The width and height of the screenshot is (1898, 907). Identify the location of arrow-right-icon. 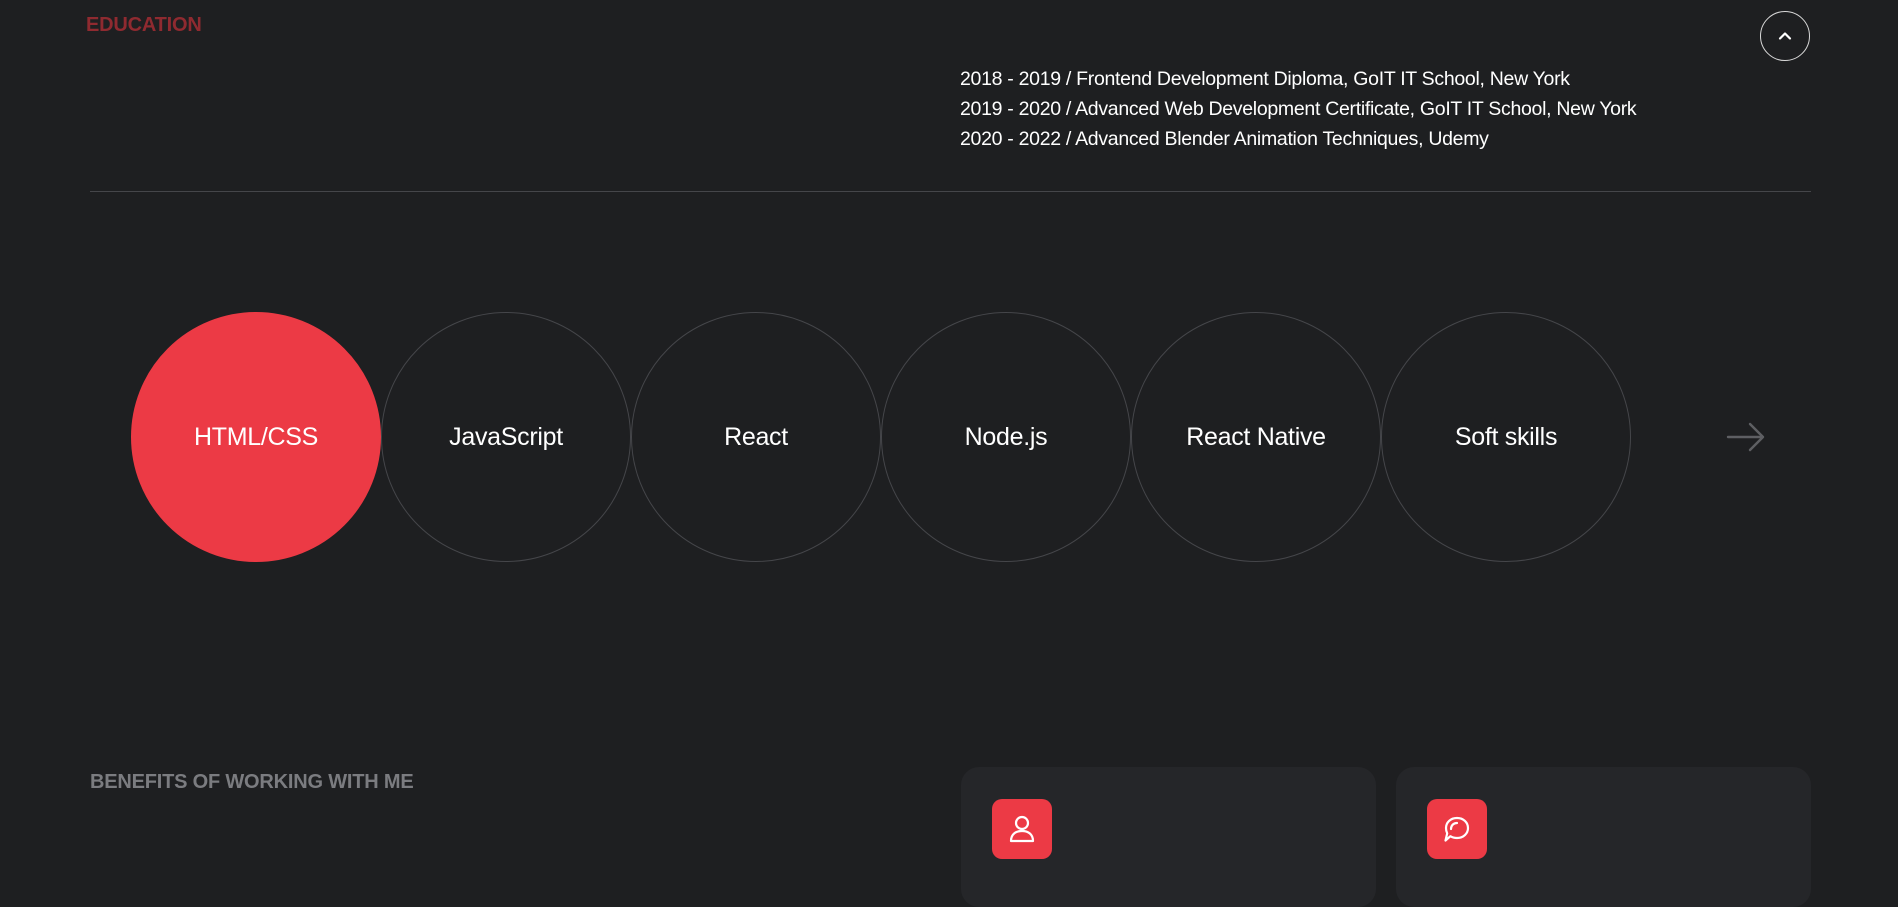
(1745, 437).